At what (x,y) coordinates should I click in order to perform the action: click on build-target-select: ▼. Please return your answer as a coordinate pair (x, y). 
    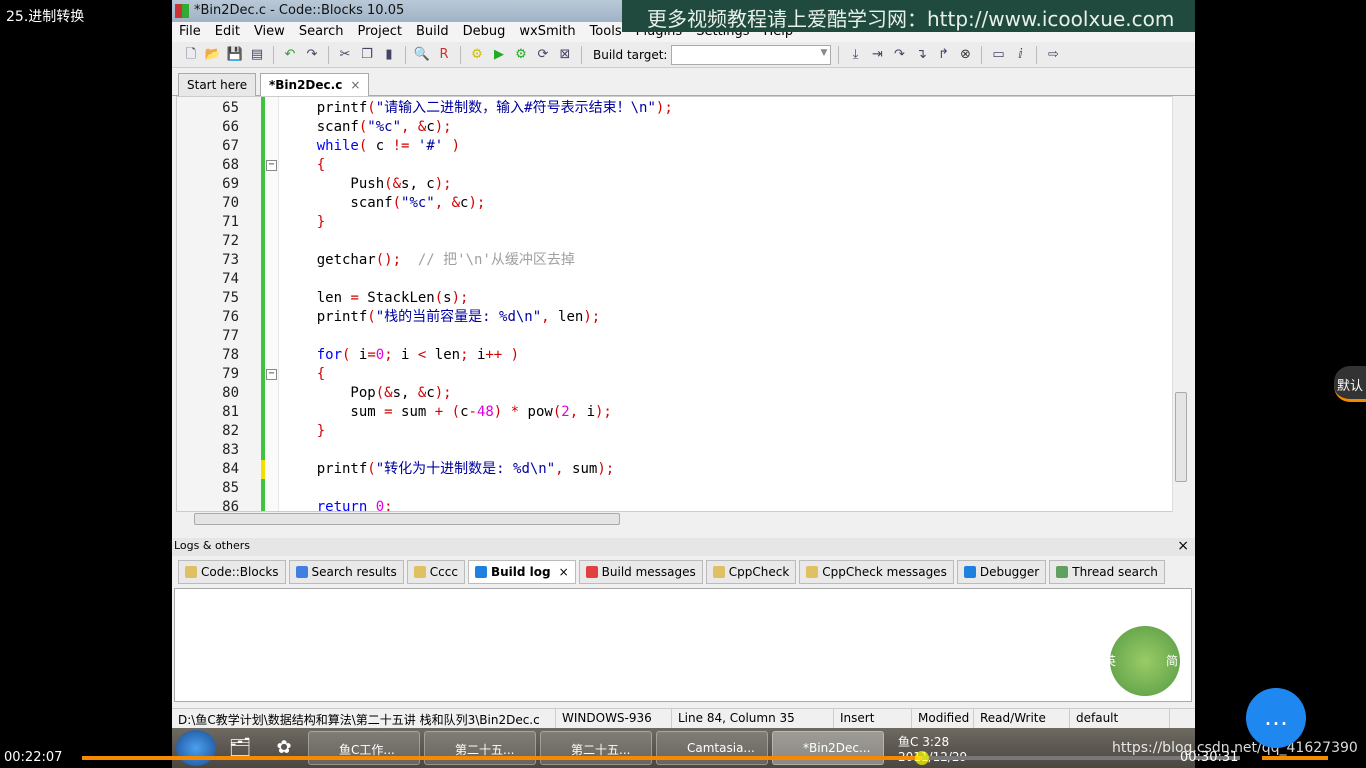
    Looking at the image, I should click on (751, 54).